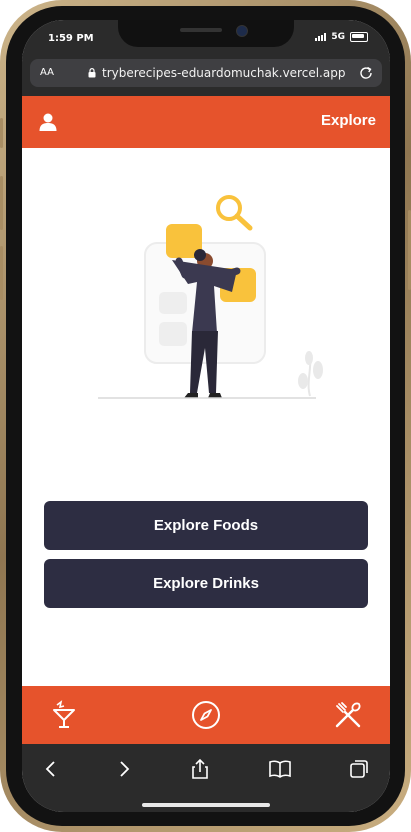 The width and height of the screenshot is (411, 832). What do you see at coordinates (338, 37) in the screenshot?
I see `network-label: 5G` at bounding box center [338, 37].